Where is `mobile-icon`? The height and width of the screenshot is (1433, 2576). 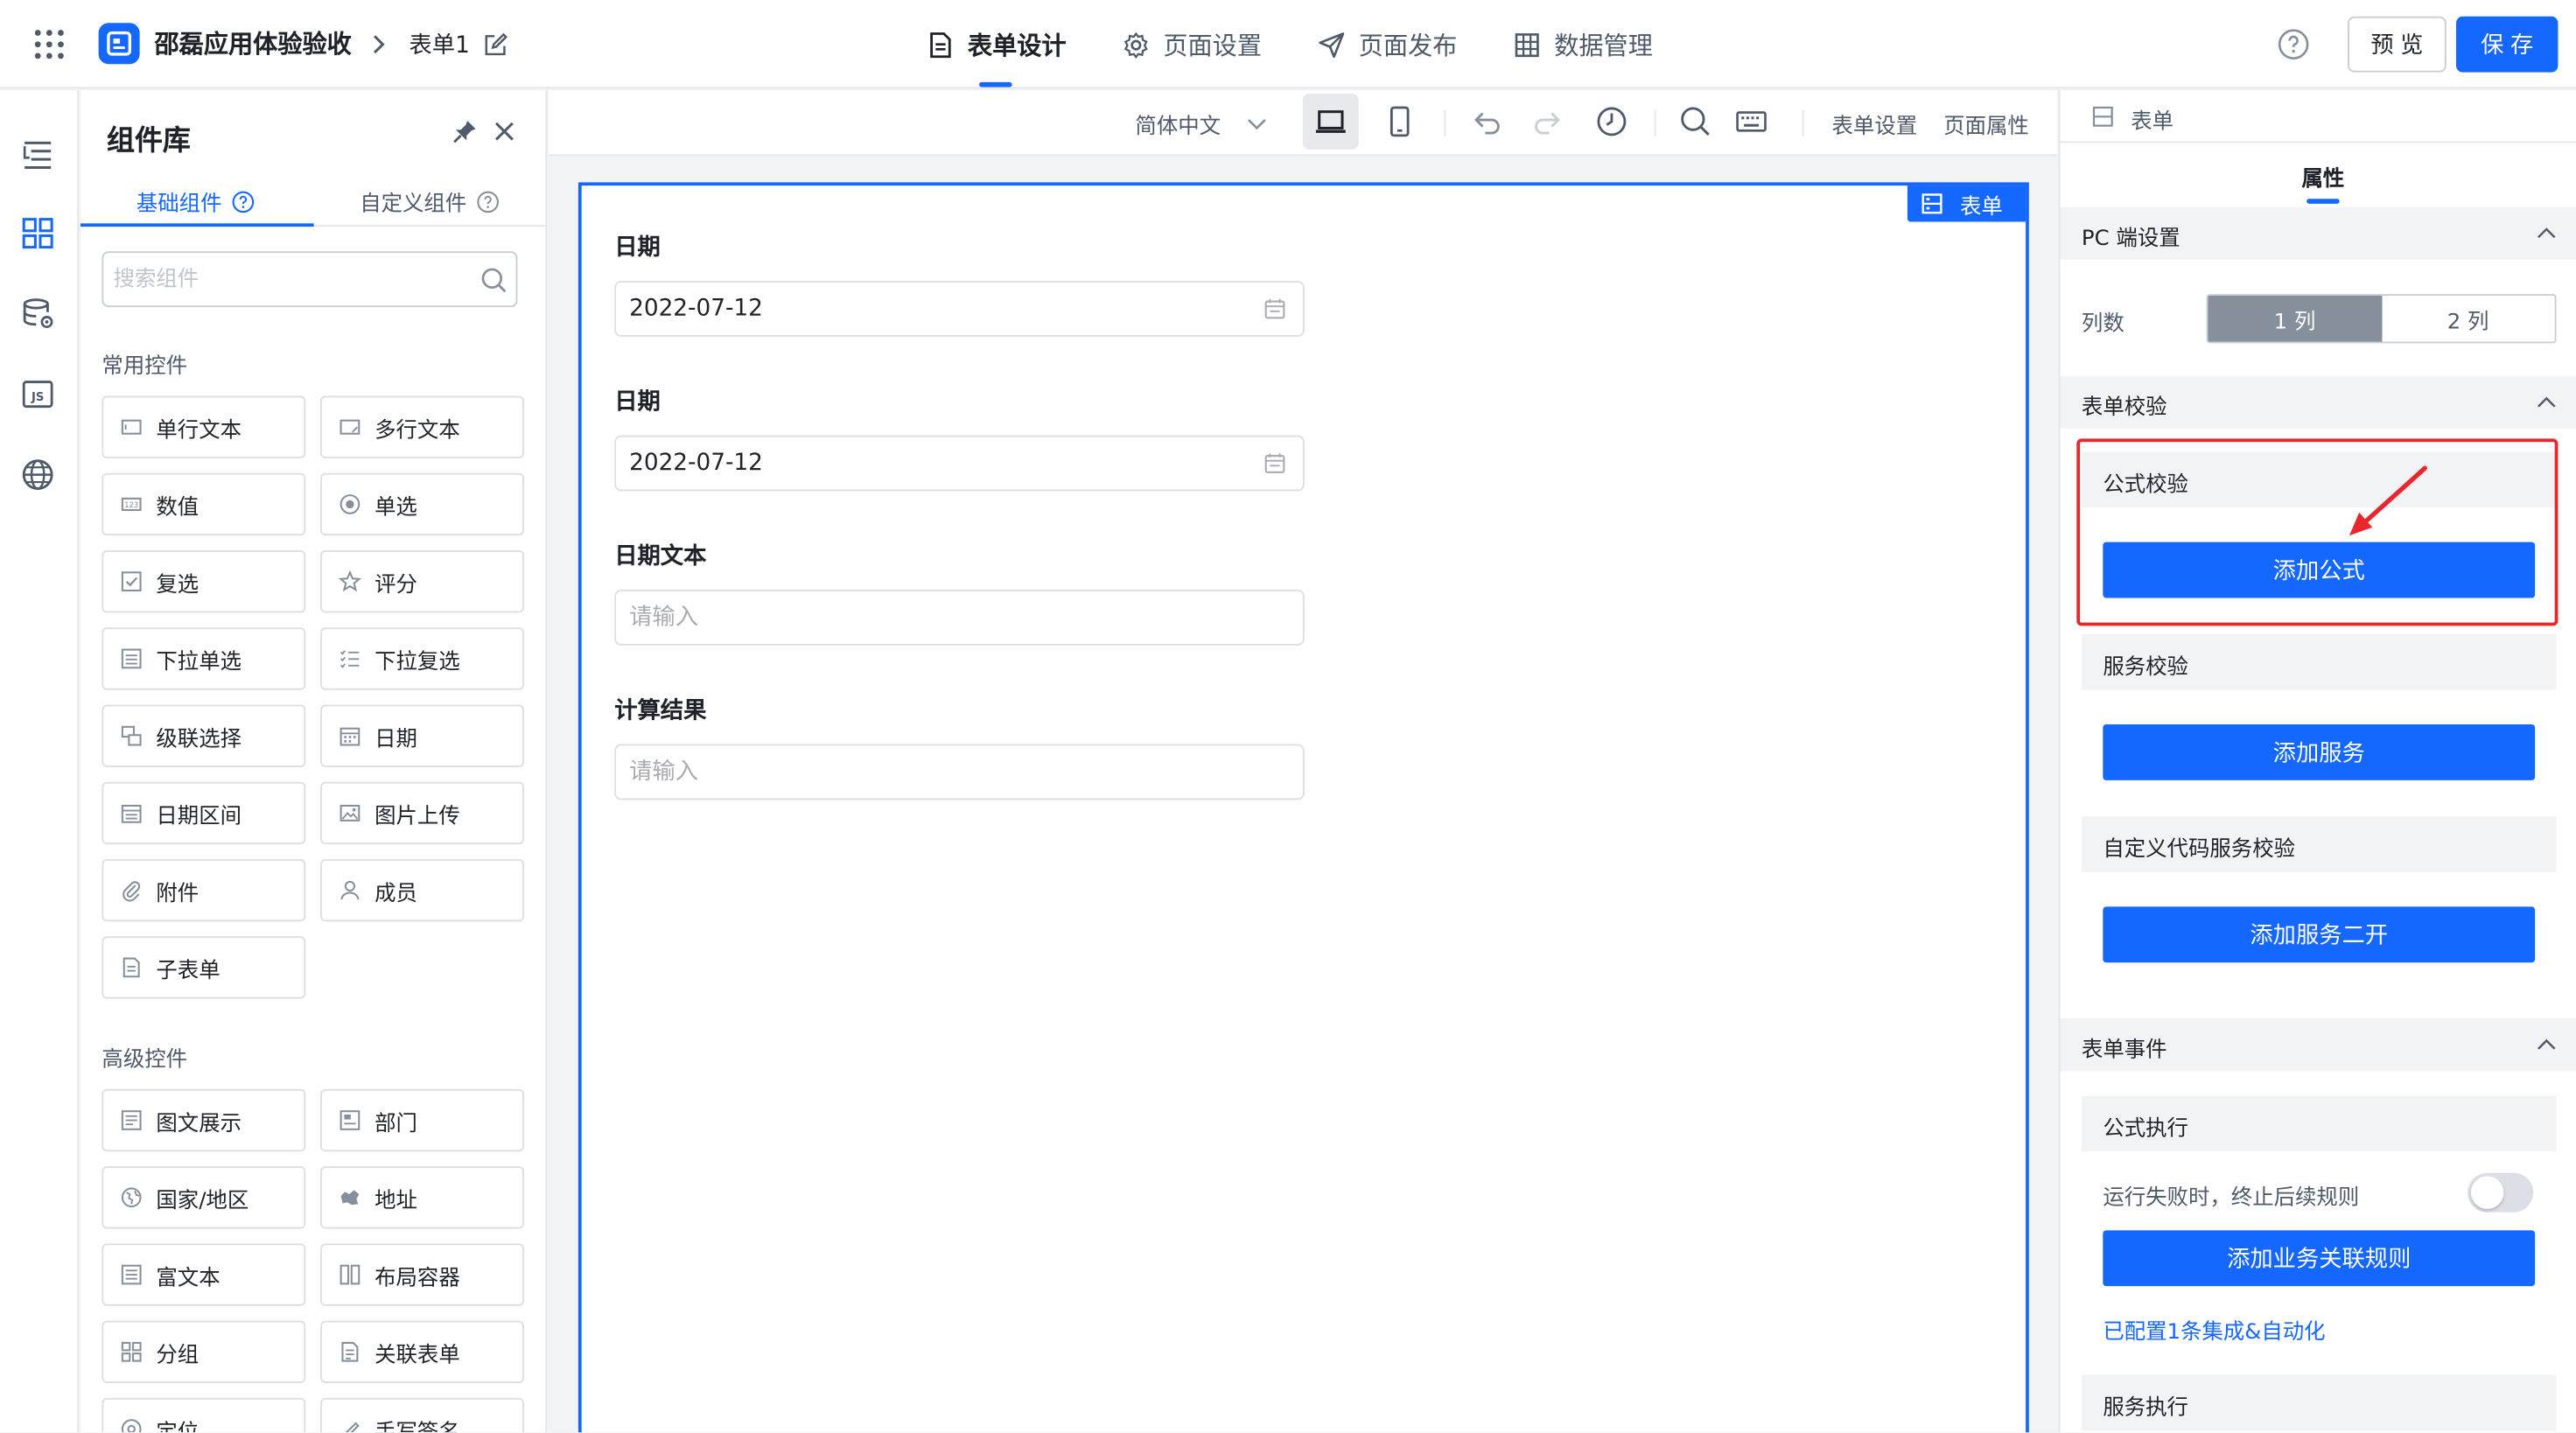
mobile-icon is located at coordinates (1400, 121).